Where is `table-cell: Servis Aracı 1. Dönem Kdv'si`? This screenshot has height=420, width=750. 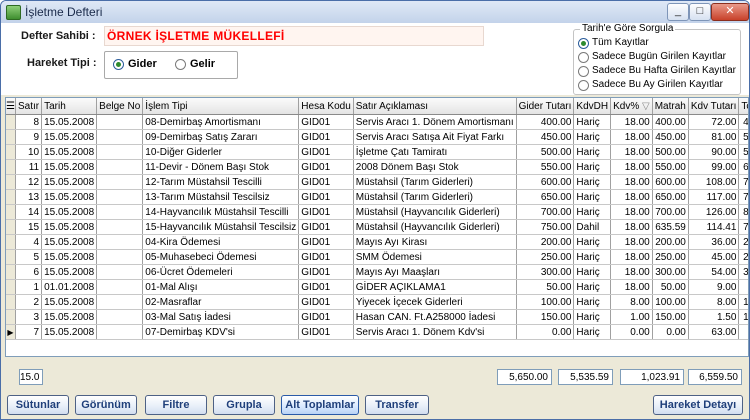 table-cell: Servis Aracı 1. Dönem Kdv'si is located at coordinates (435, 332).